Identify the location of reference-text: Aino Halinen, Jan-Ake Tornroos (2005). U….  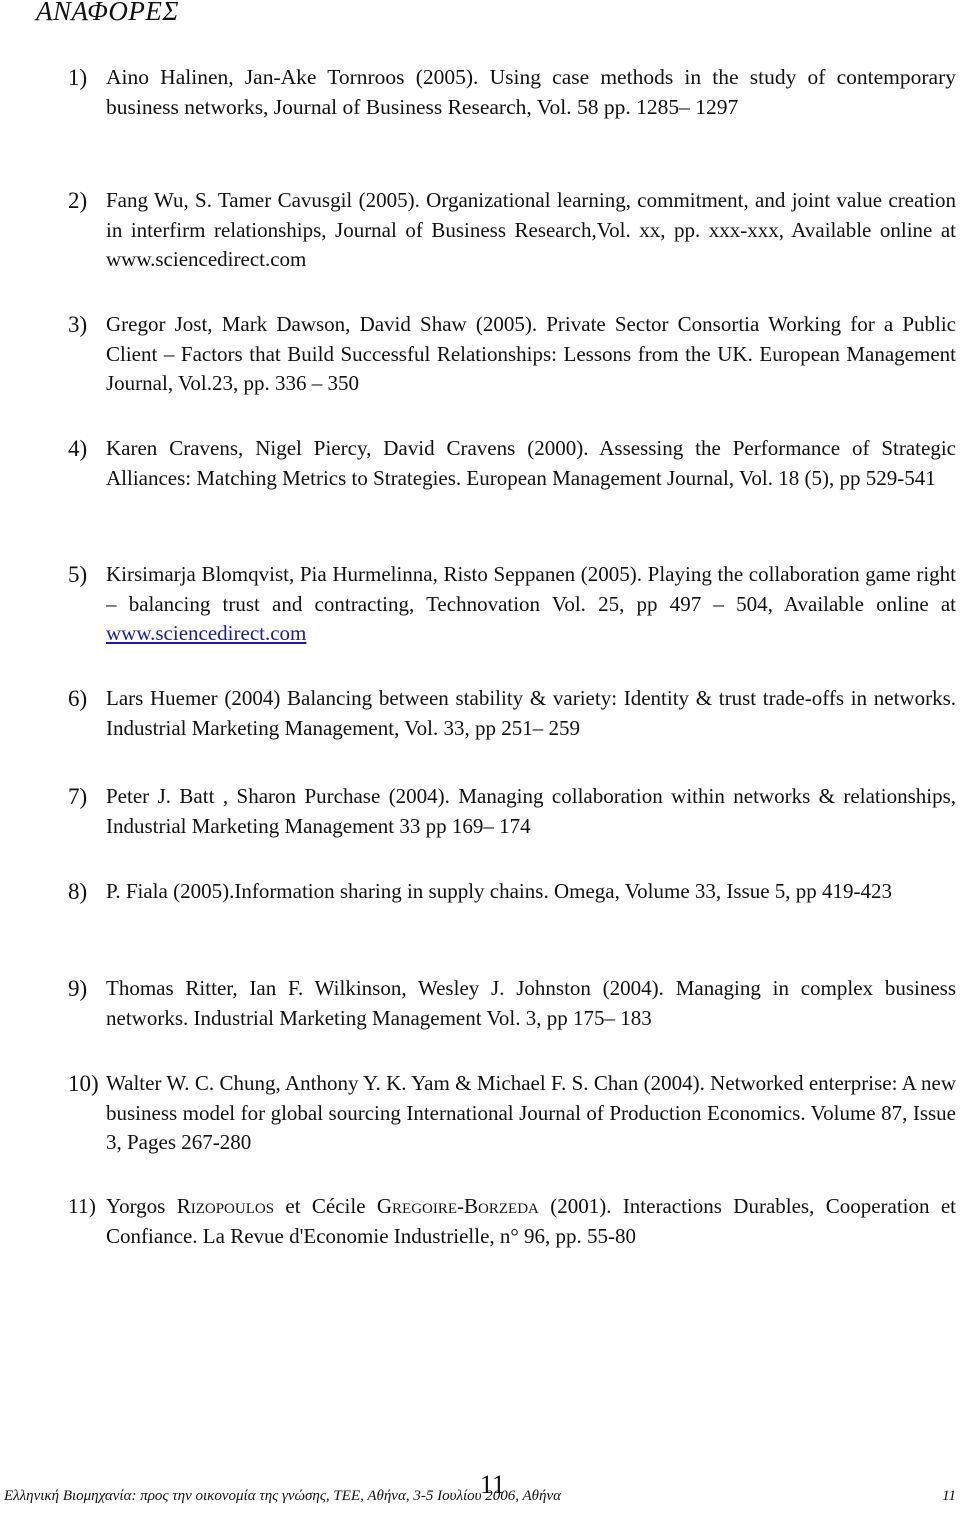
(531, 92).